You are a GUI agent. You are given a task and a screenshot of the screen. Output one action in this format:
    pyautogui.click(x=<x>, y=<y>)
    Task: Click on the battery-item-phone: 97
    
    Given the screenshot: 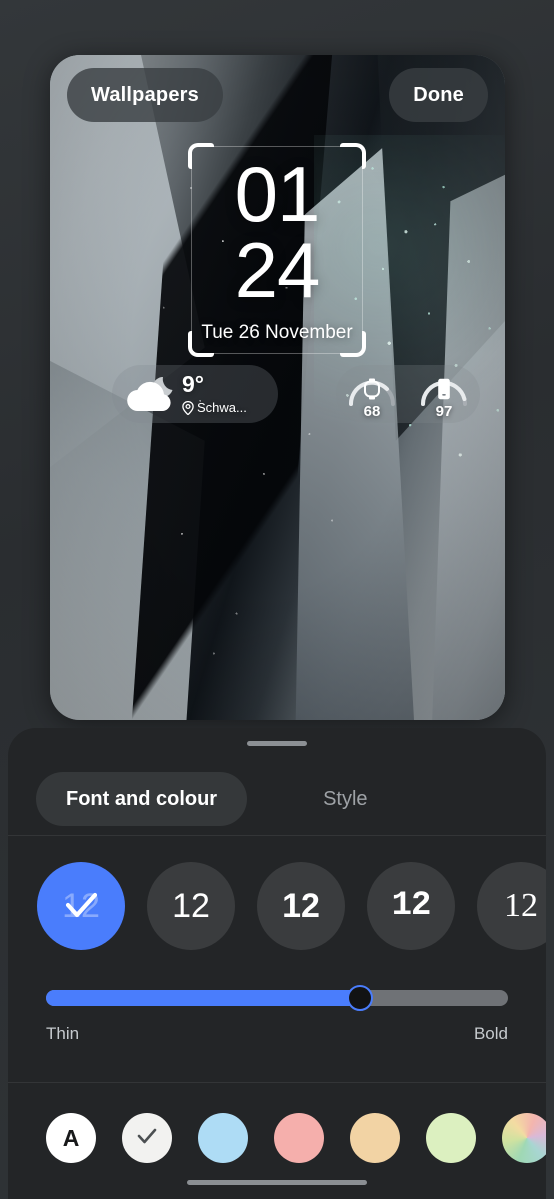 What is the action you would take?
    pyautogui.click(x=444, y=395)
    